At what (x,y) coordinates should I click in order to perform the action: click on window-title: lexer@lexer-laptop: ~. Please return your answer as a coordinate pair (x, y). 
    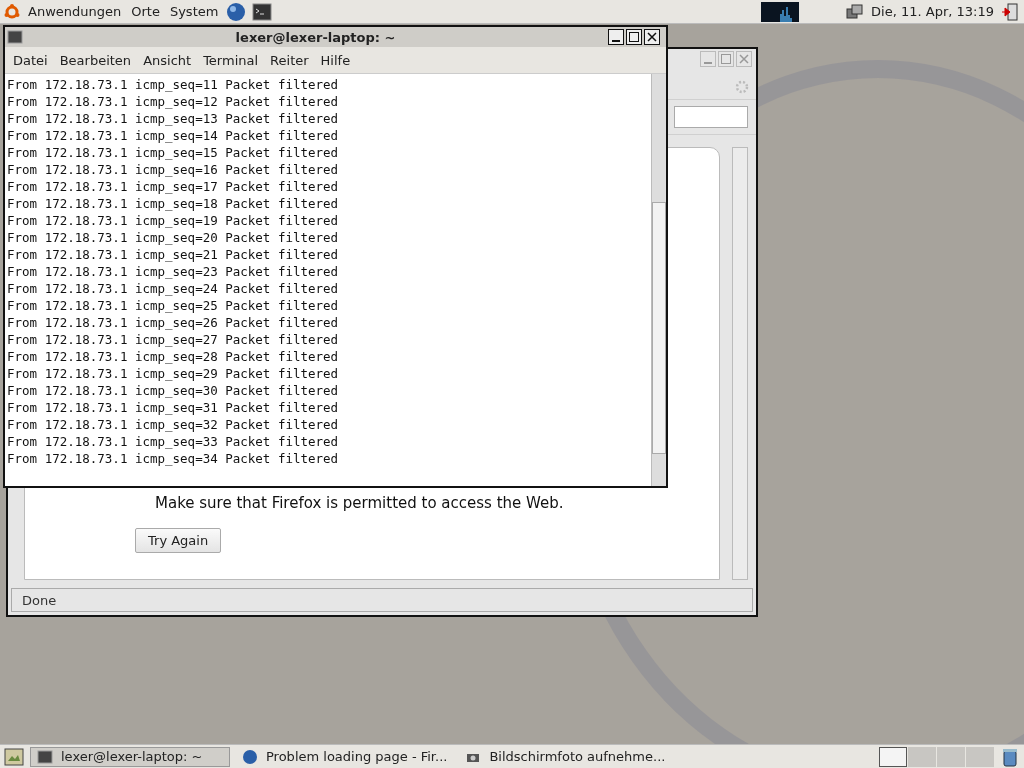
    Looking at the image, I should click on (315, 37).